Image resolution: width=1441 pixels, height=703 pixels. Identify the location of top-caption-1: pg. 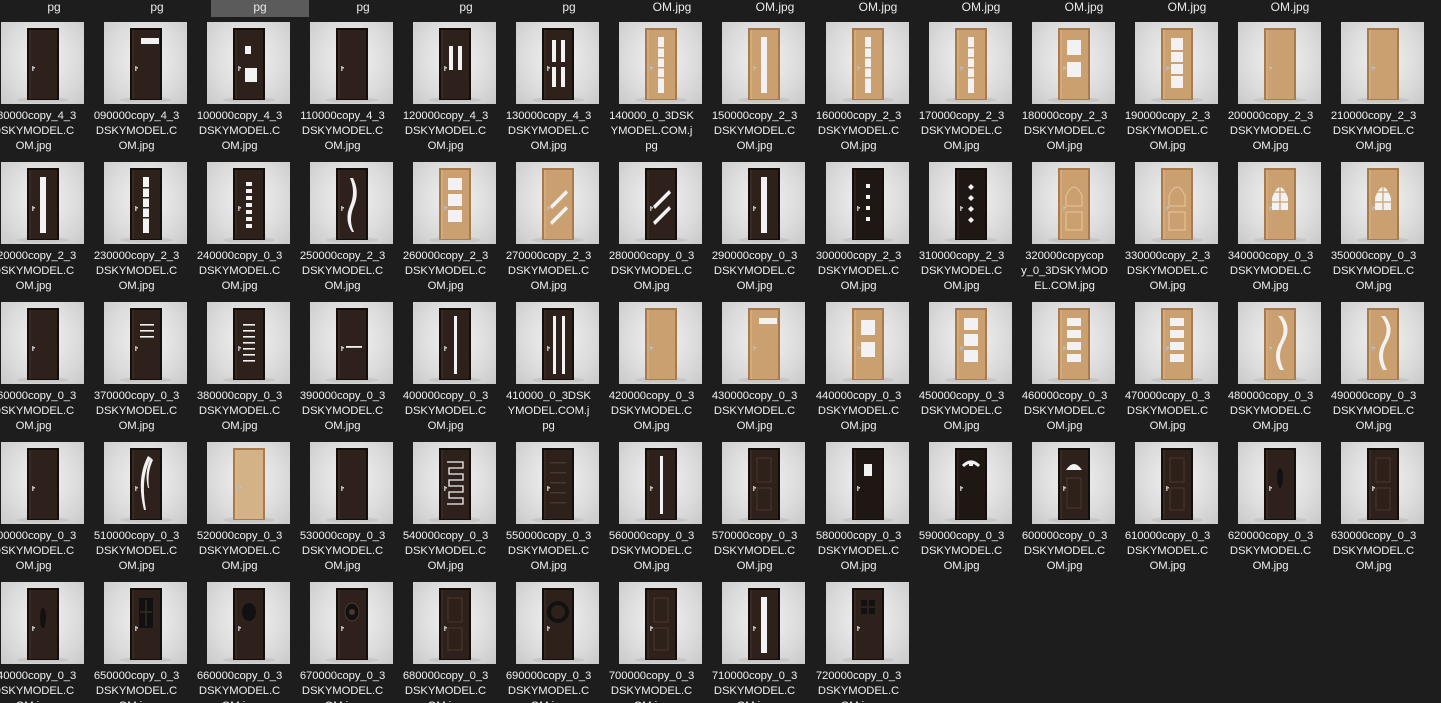
(157, 8).